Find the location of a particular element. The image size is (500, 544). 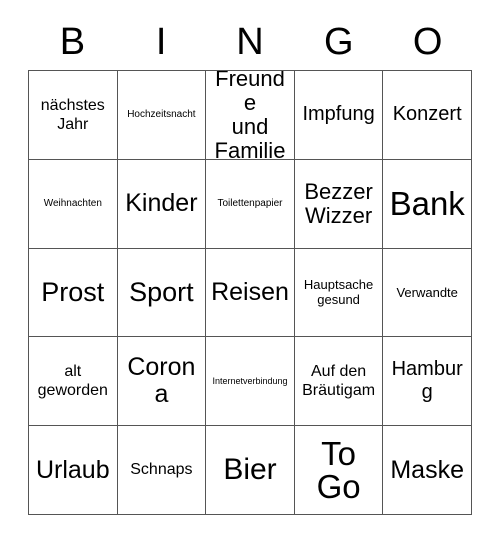

bingo-cell-g2: Bezzer Wizzer is located at coordinates (339, 204).